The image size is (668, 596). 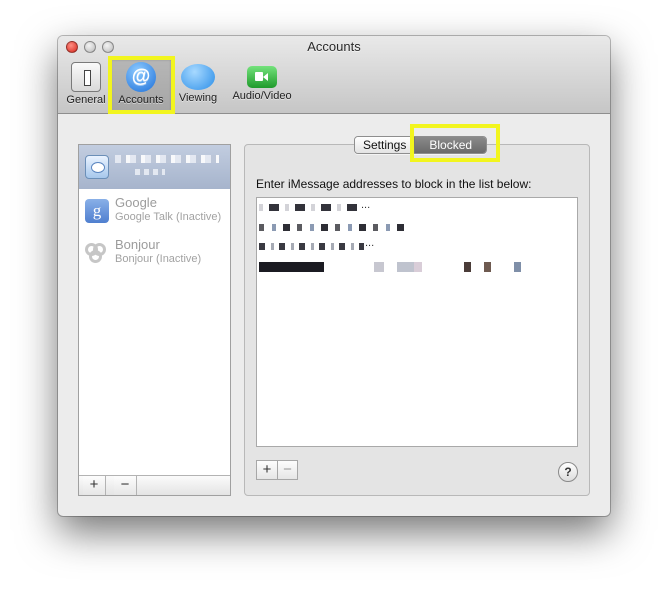 I want to click on toolbar-tab-label: Viewing, so click(x=198, y=98).